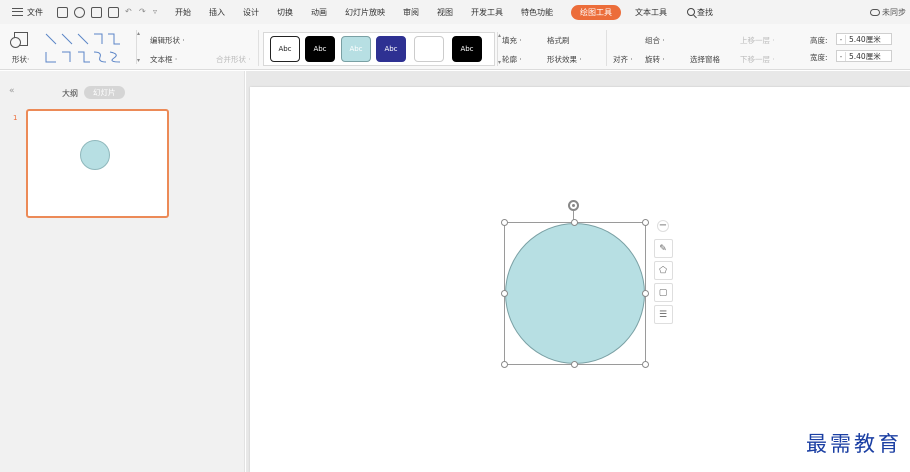 This screenshot has width=910, height=472. Describe the element at coordinates (233, 59) in the screenshot. I see `merge-shape-button: 合并形状 ·` at that location.